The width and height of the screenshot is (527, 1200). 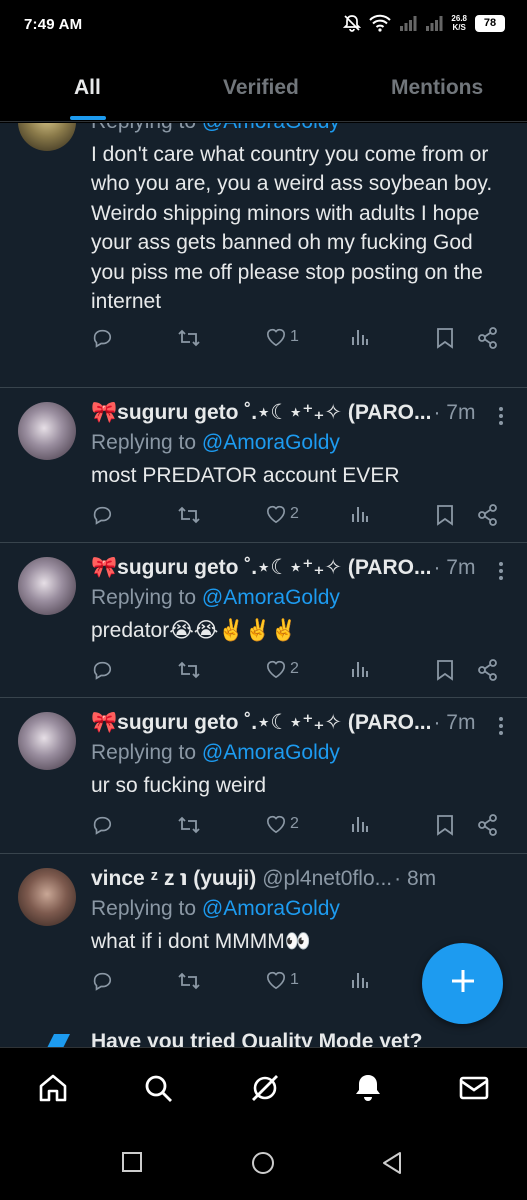 I want to click on system-navigation, so click(x=263, y=1163).